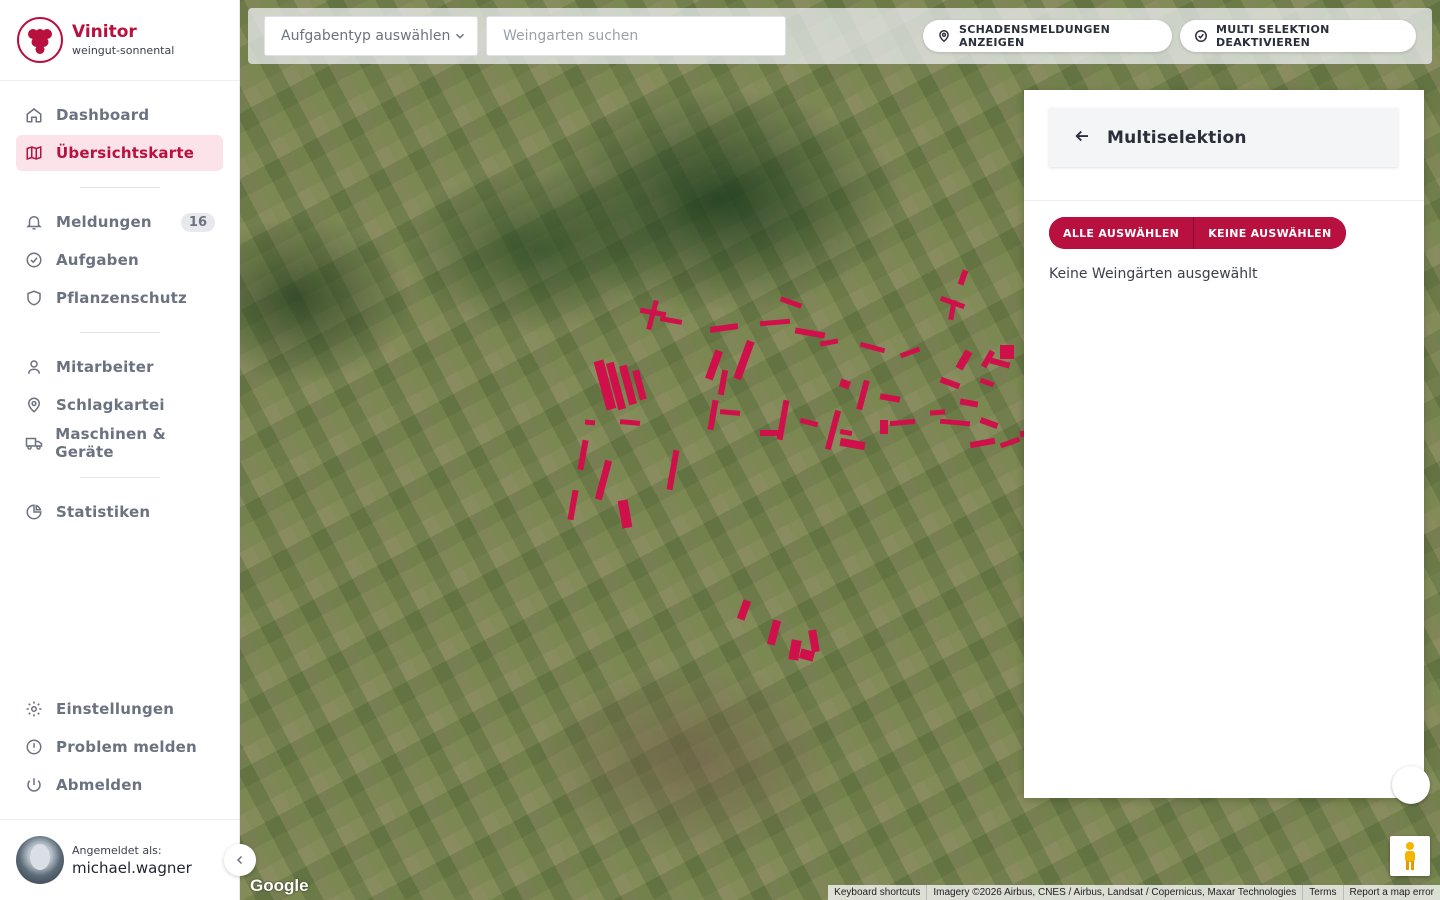 This screenshot has width=1440, height=900. Describe the element at coordinates (34, 222) in the screenshot. I see `bell-icon` at that location.